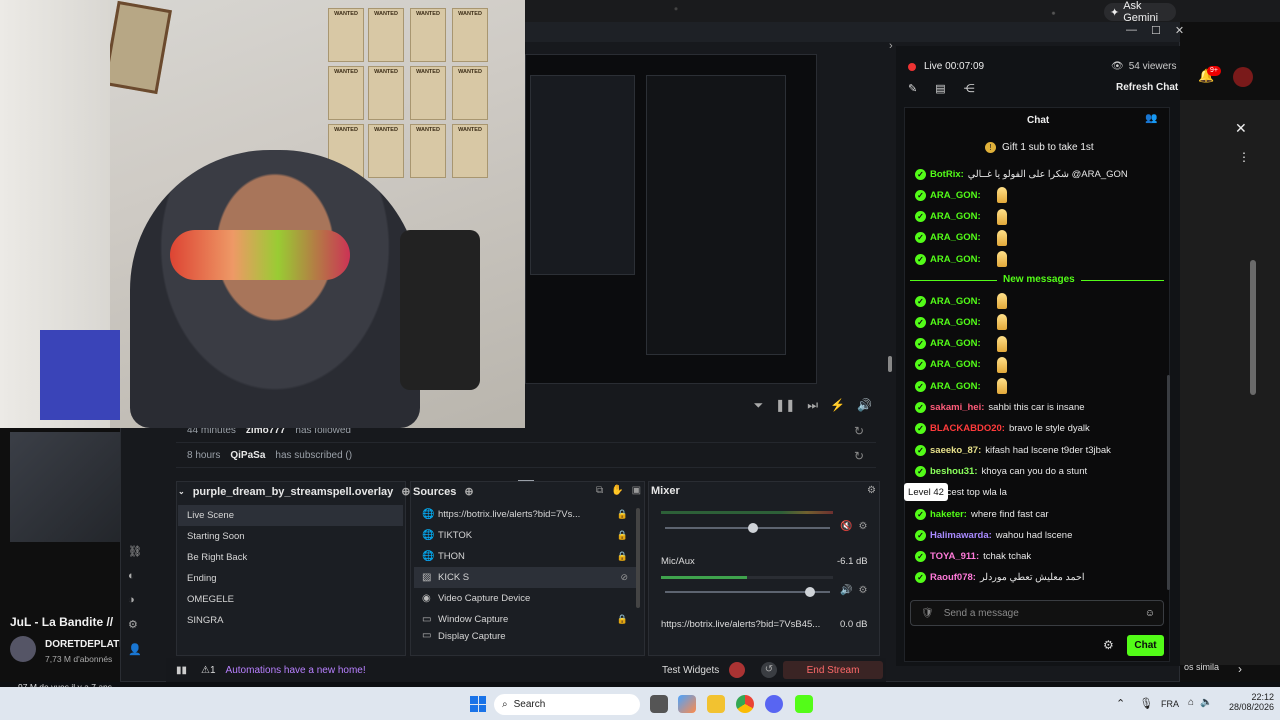  I want to click on chat-message: ✓ Halimawarda: wahou had lscene, so click(993, 535).